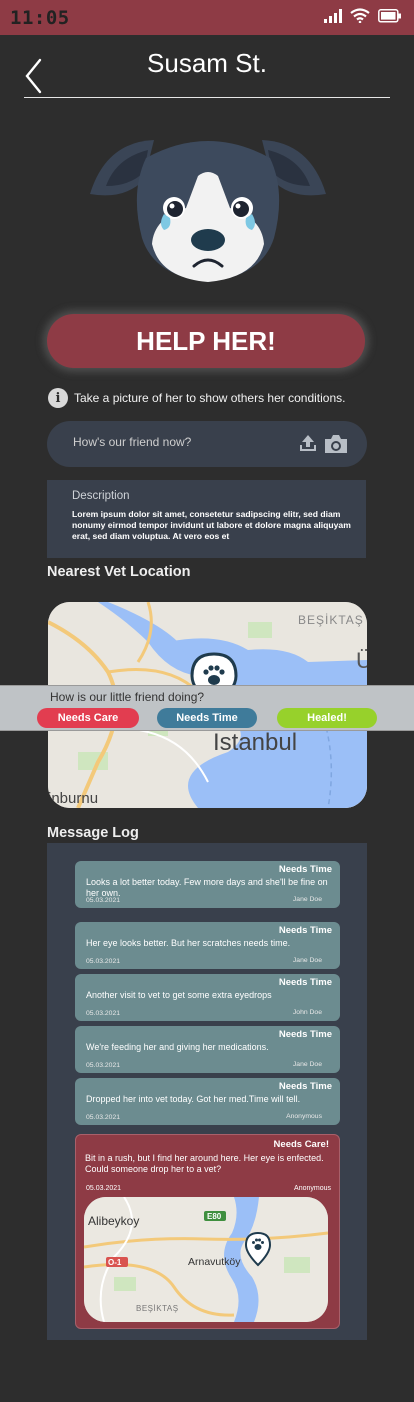 The width and height of the screenshot is (414, 1402). What do you see at coordinates (255, 742) in the screenshot?
I see `map-label-istanbul: İstanbul` at bounding box center [255, 742].